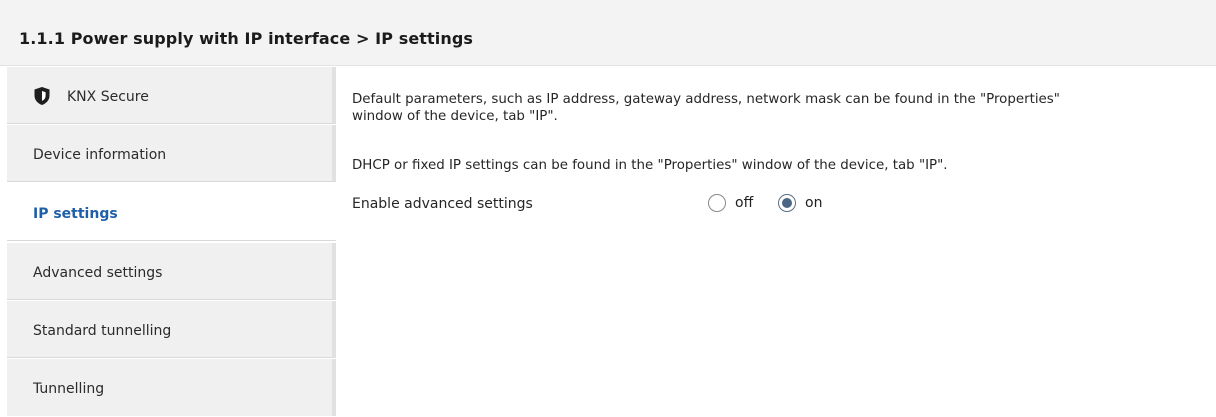  Describe the element at coordinates (42, 96) in the screenshot. I see `shield-icon` at that location.